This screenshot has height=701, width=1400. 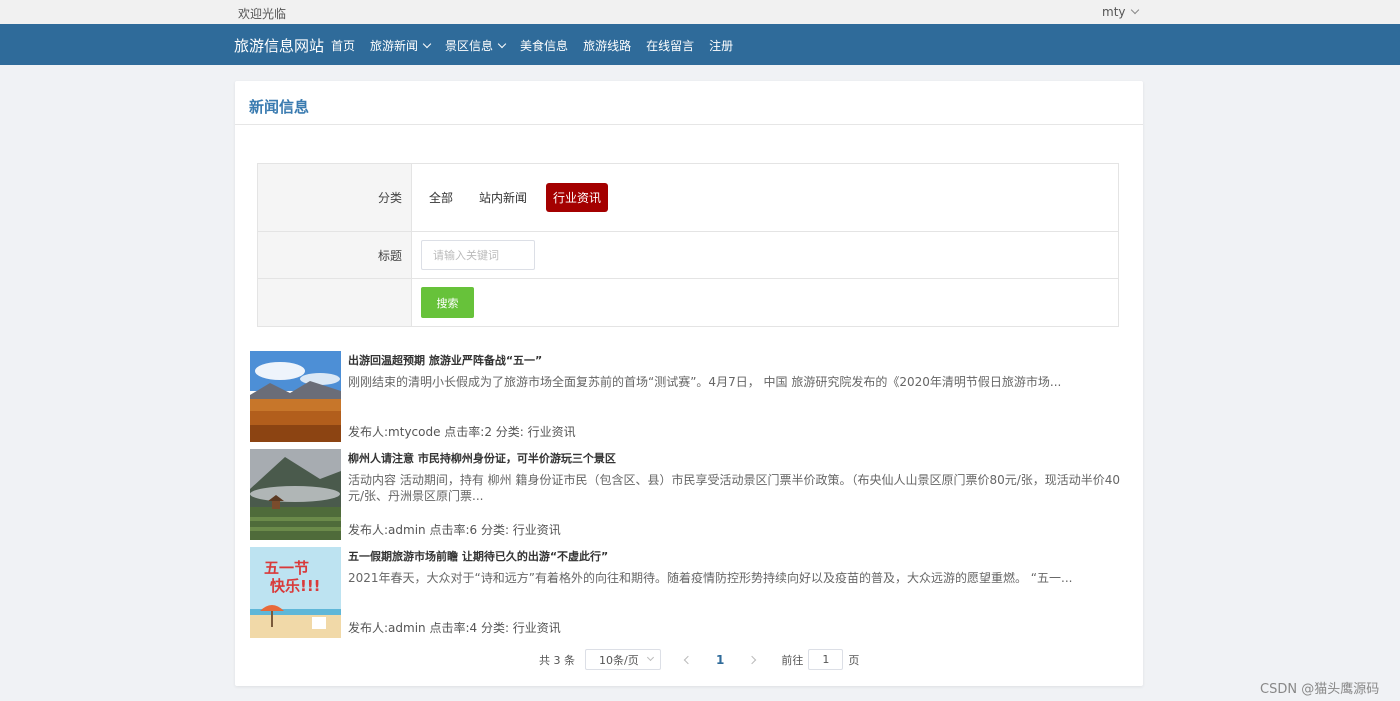 I want to click on page-title: 新闻信息, so click(x=689, y=103).